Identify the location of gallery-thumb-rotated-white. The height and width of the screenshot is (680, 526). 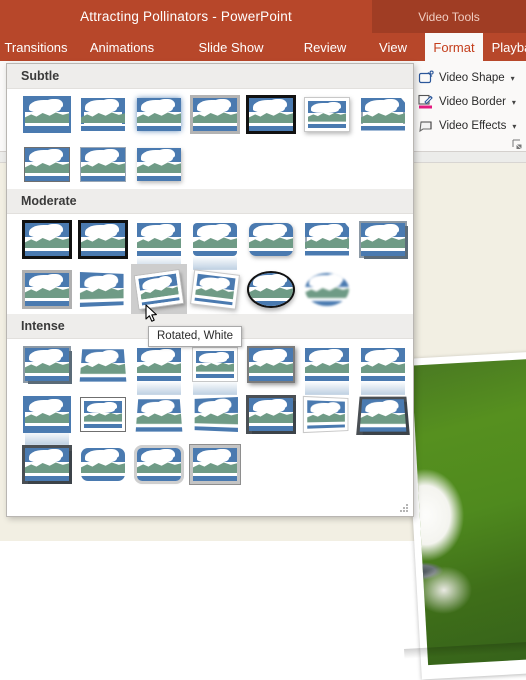
(159, 289).